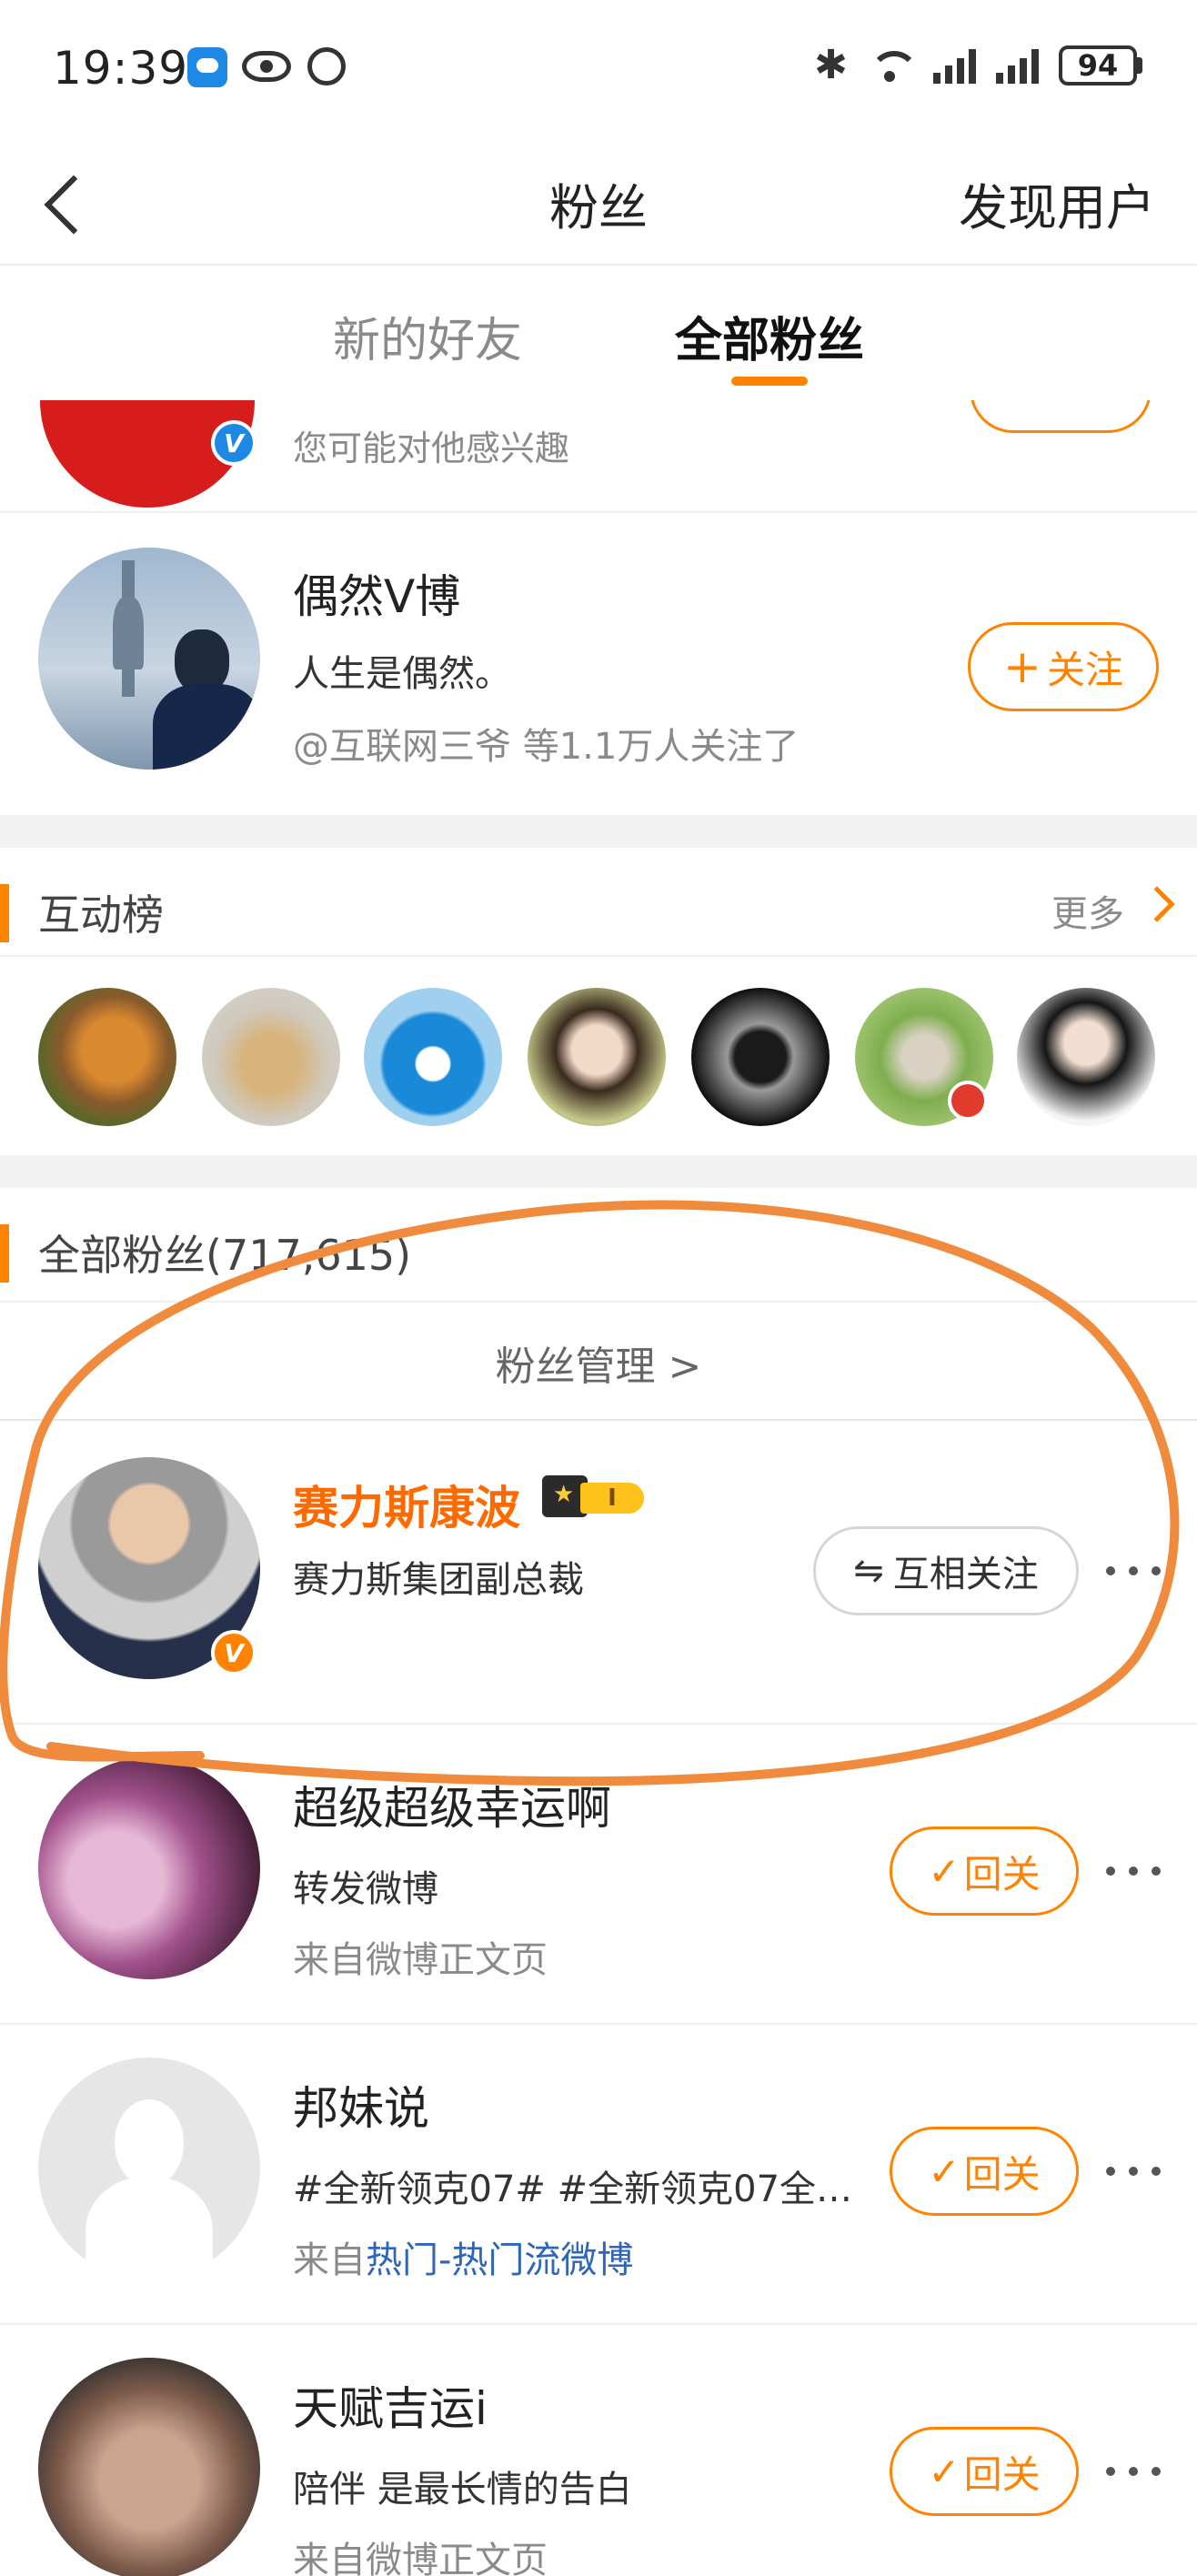 The width and height of the screenshot is (1197, 2576). What do you see at coordinates (452, 1804) in the screenshot?
I see `user-name: 超级超级幸运啊` at bounding box center [452, 1804].